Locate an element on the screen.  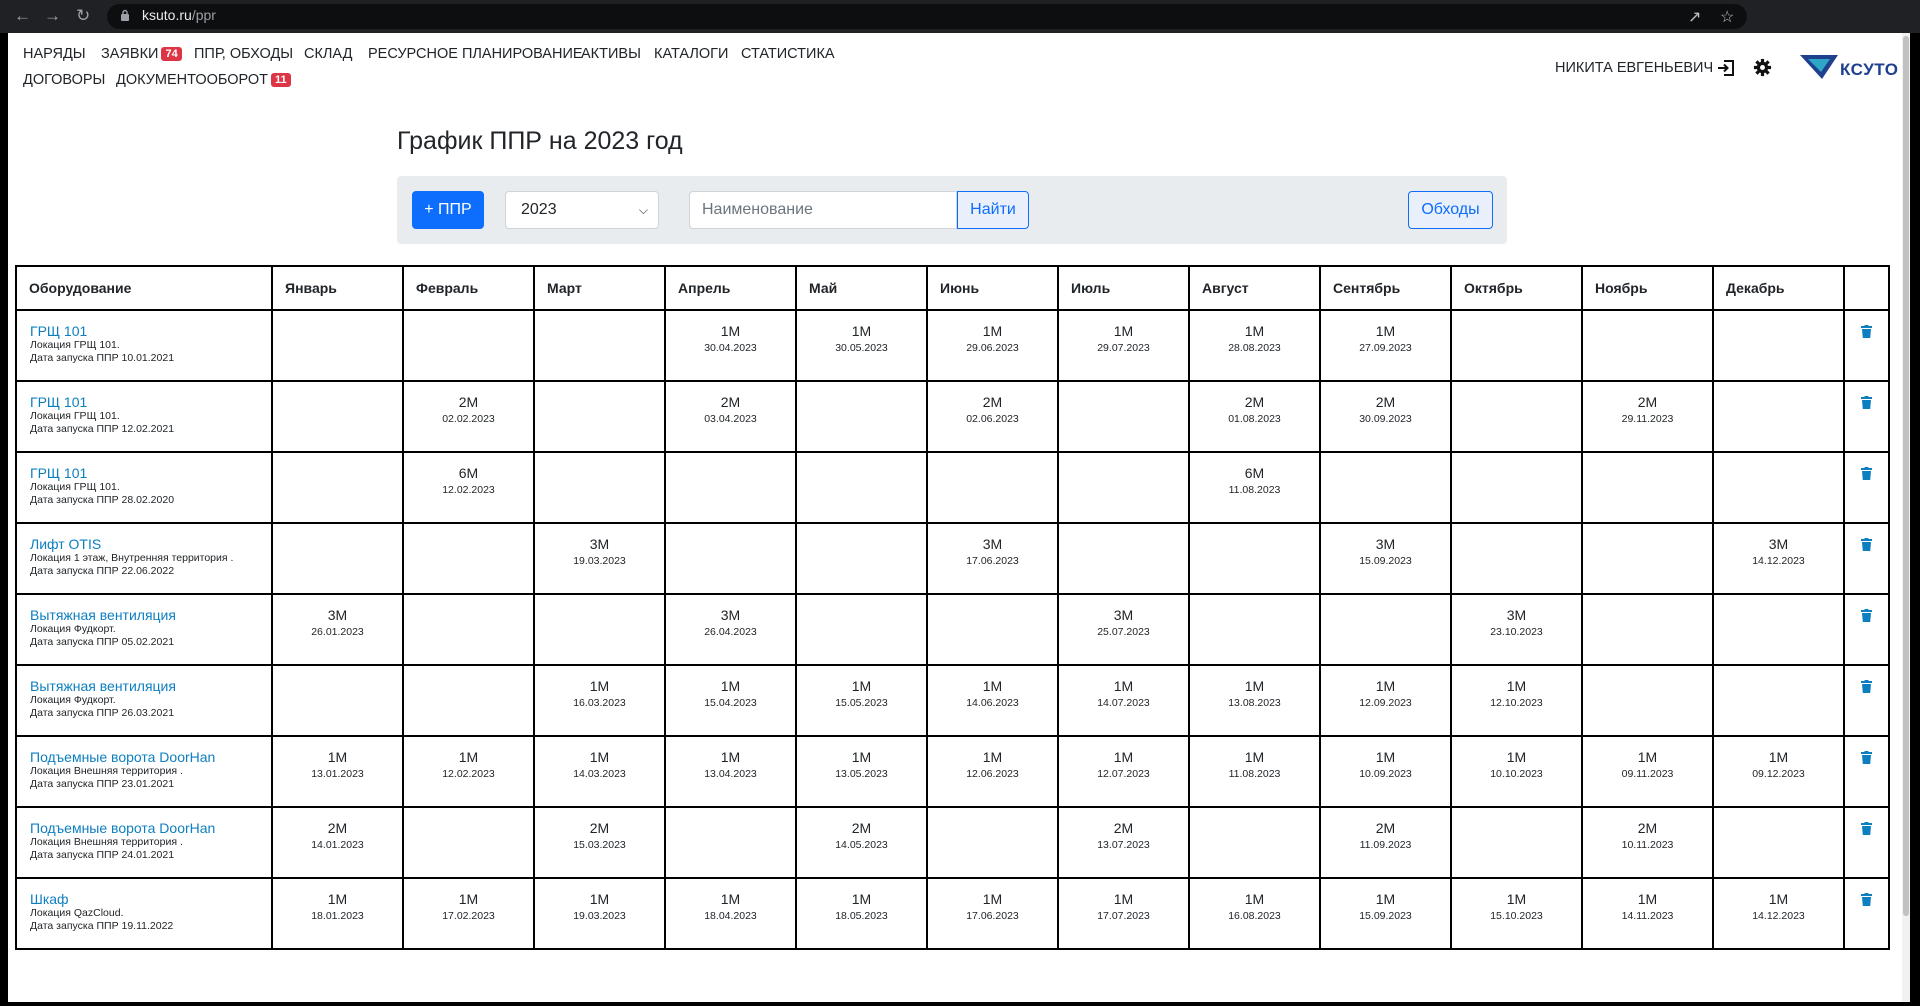
schedule-cell: 6М 11.08.2023 is located at coordinates (1254, 487).